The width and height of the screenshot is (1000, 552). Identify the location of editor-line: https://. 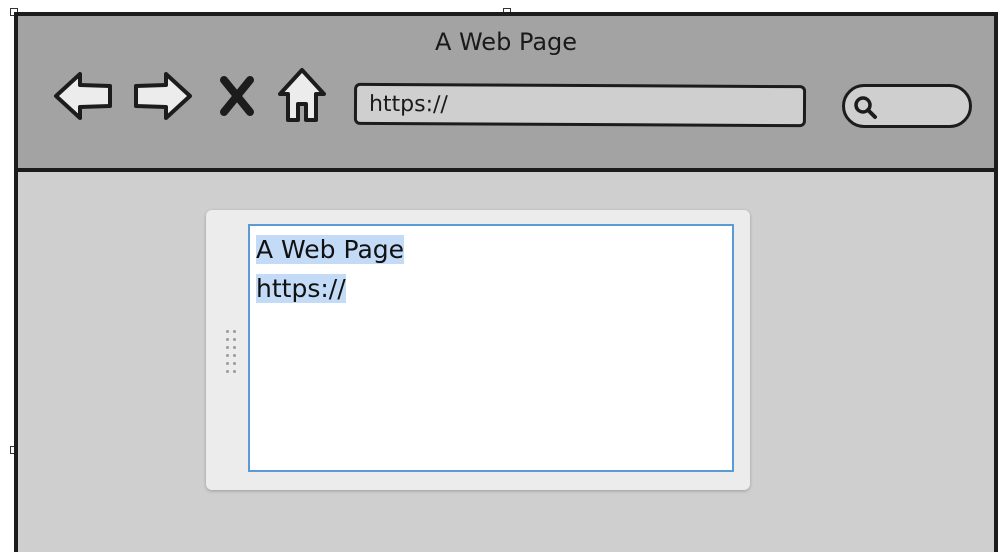
(491, 288).